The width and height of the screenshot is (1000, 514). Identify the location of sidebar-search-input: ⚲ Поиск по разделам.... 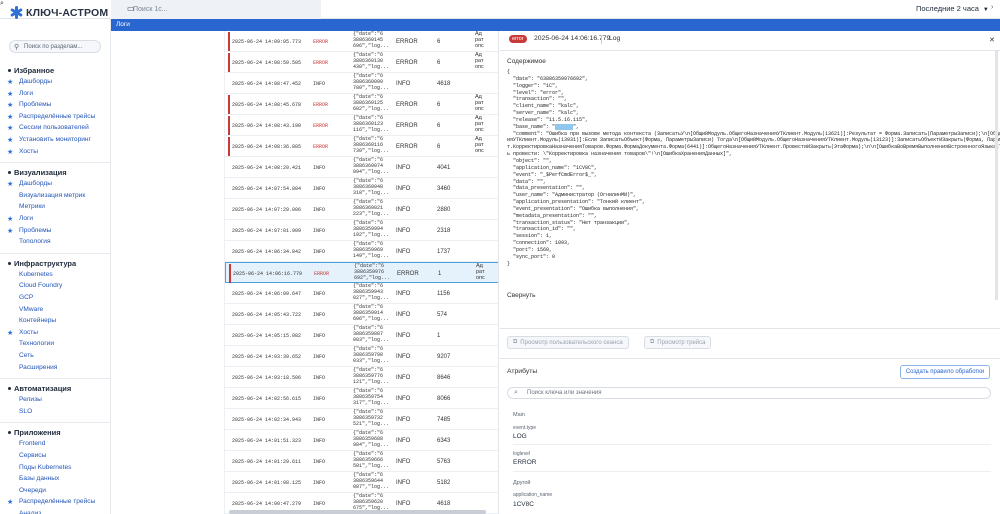
(55, 46).